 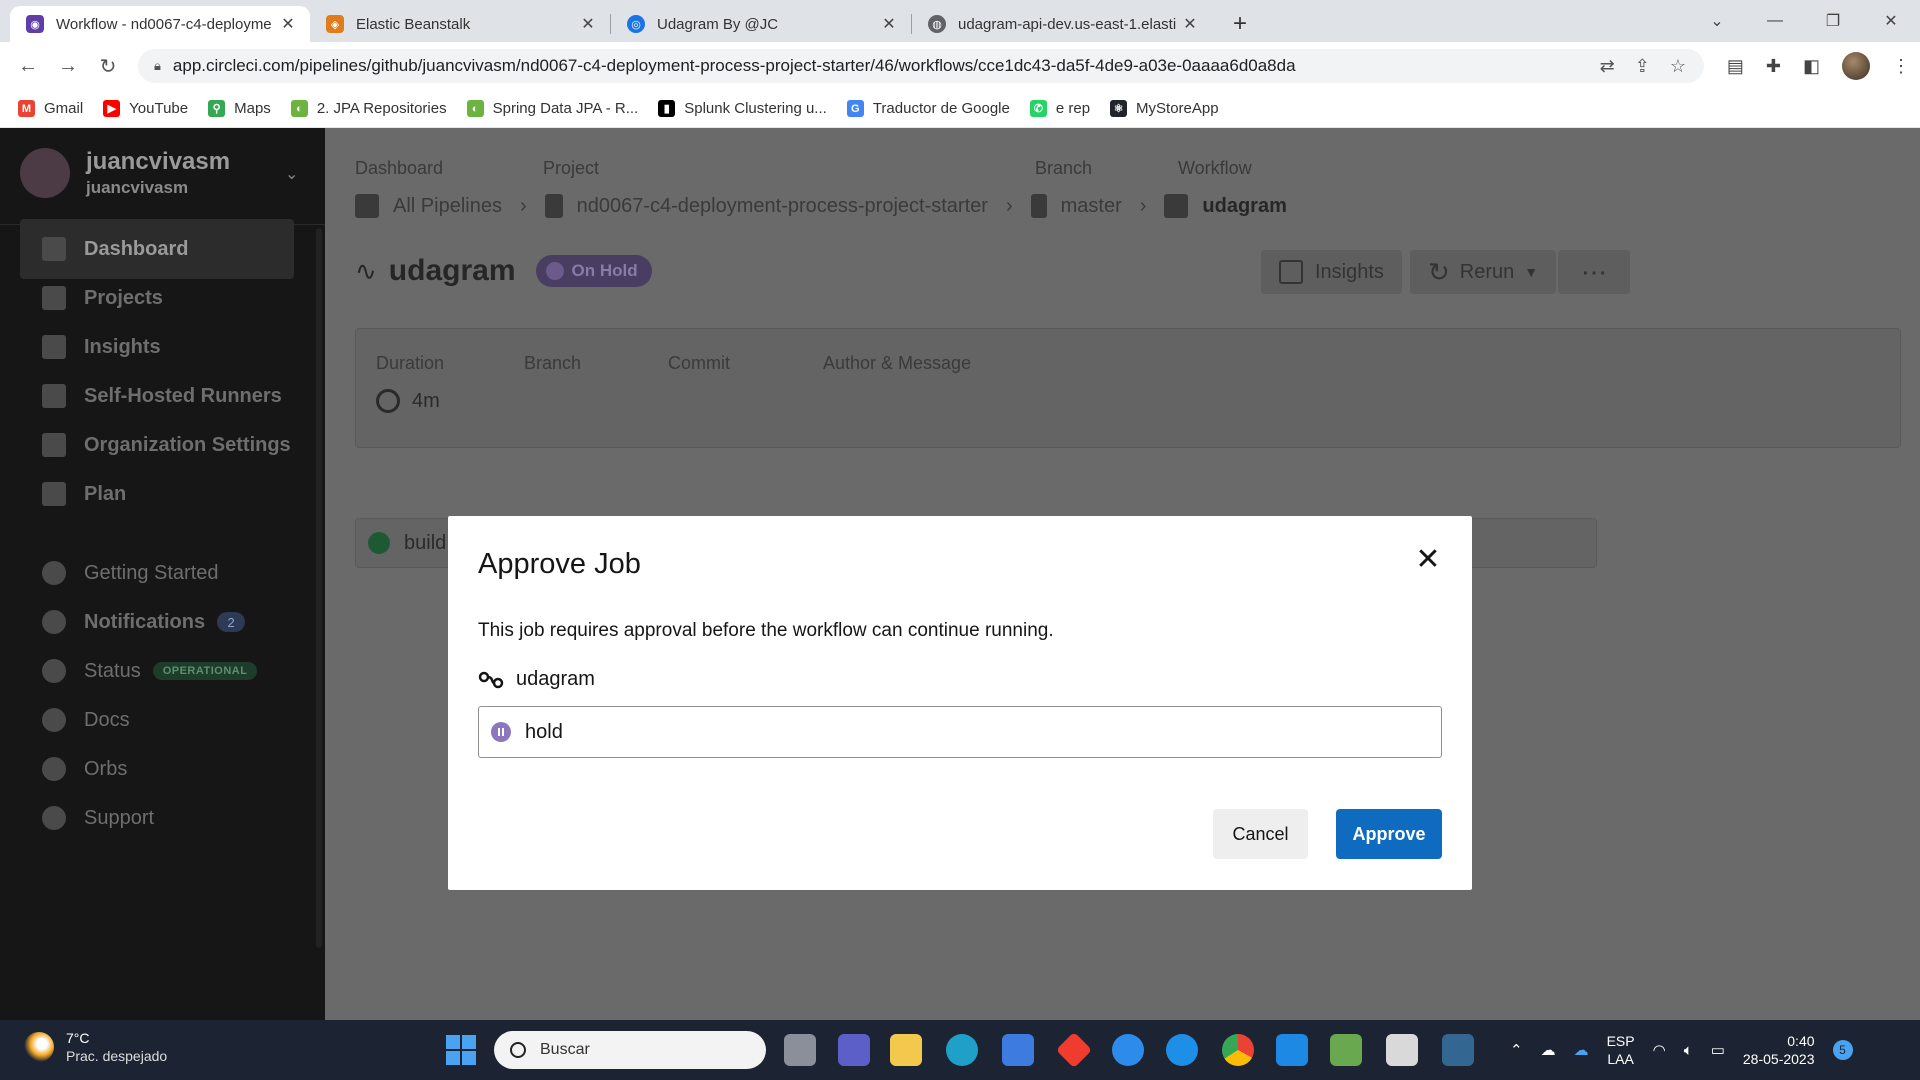 I want to click on notepad-icon, so click(x=1346, y=1050).